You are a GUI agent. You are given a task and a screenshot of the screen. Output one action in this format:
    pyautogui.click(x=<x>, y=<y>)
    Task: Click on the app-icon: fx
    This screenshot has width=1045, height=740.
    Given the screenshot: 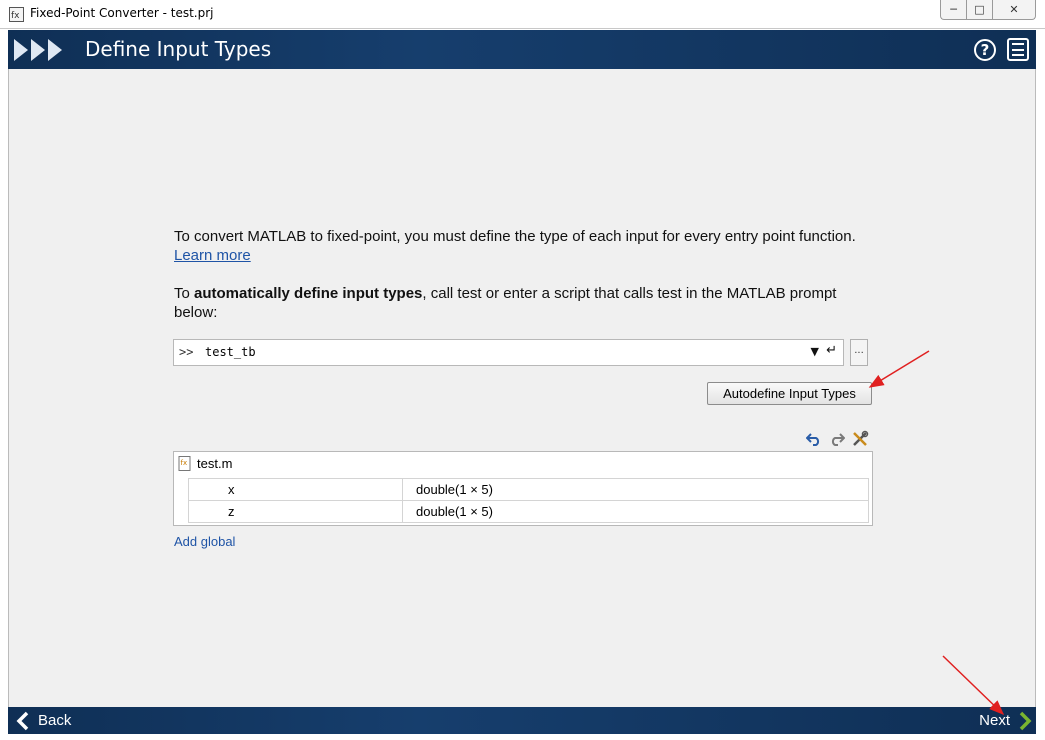 What is the action you would take?
    pyautogui.click(x=16, y=14)
    